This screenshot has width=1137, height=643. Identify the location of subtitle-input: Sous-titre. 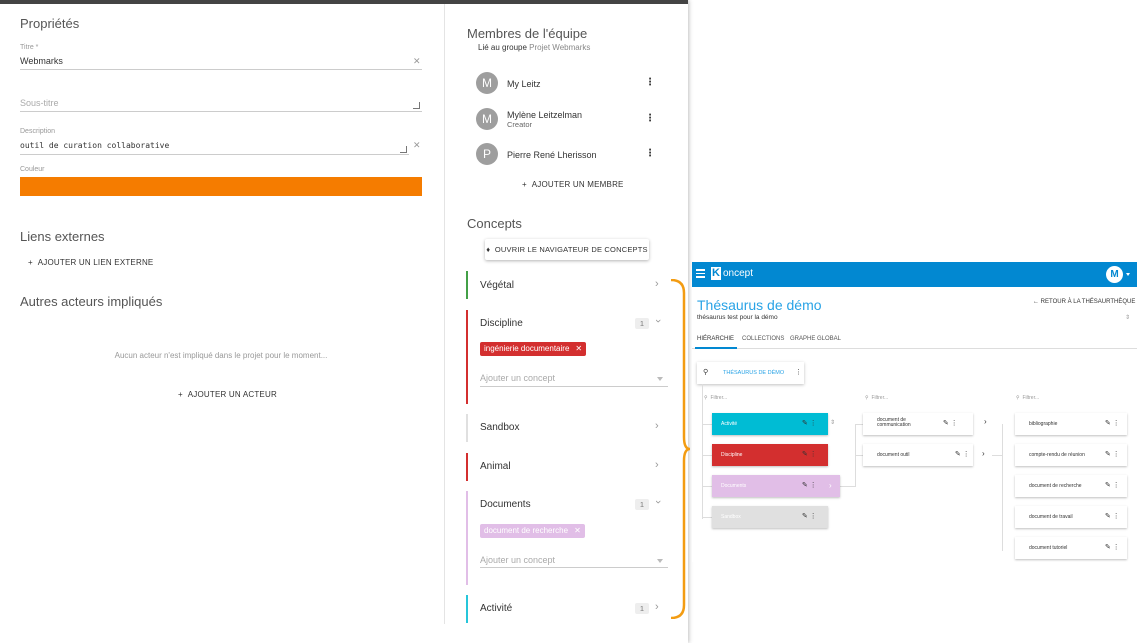
(39, 103).